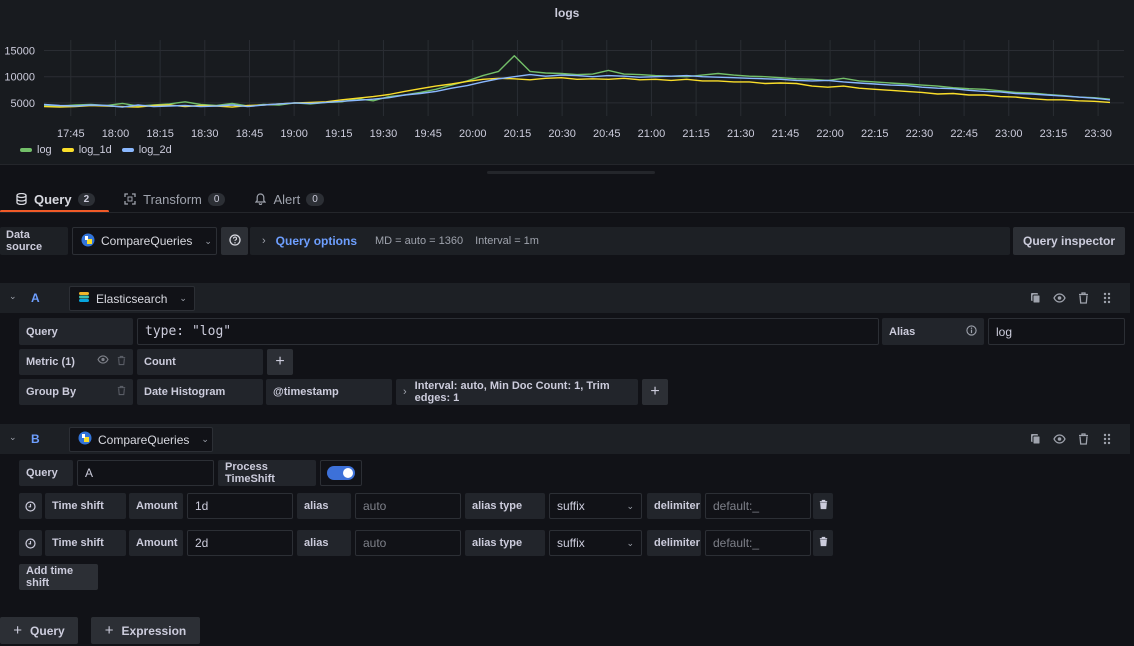 The image size is (1134, 646). What do you see at coordinates (76, 331) in the screenshot?
I see `query-a-query-label: Query` at bounding box center [76, 331].